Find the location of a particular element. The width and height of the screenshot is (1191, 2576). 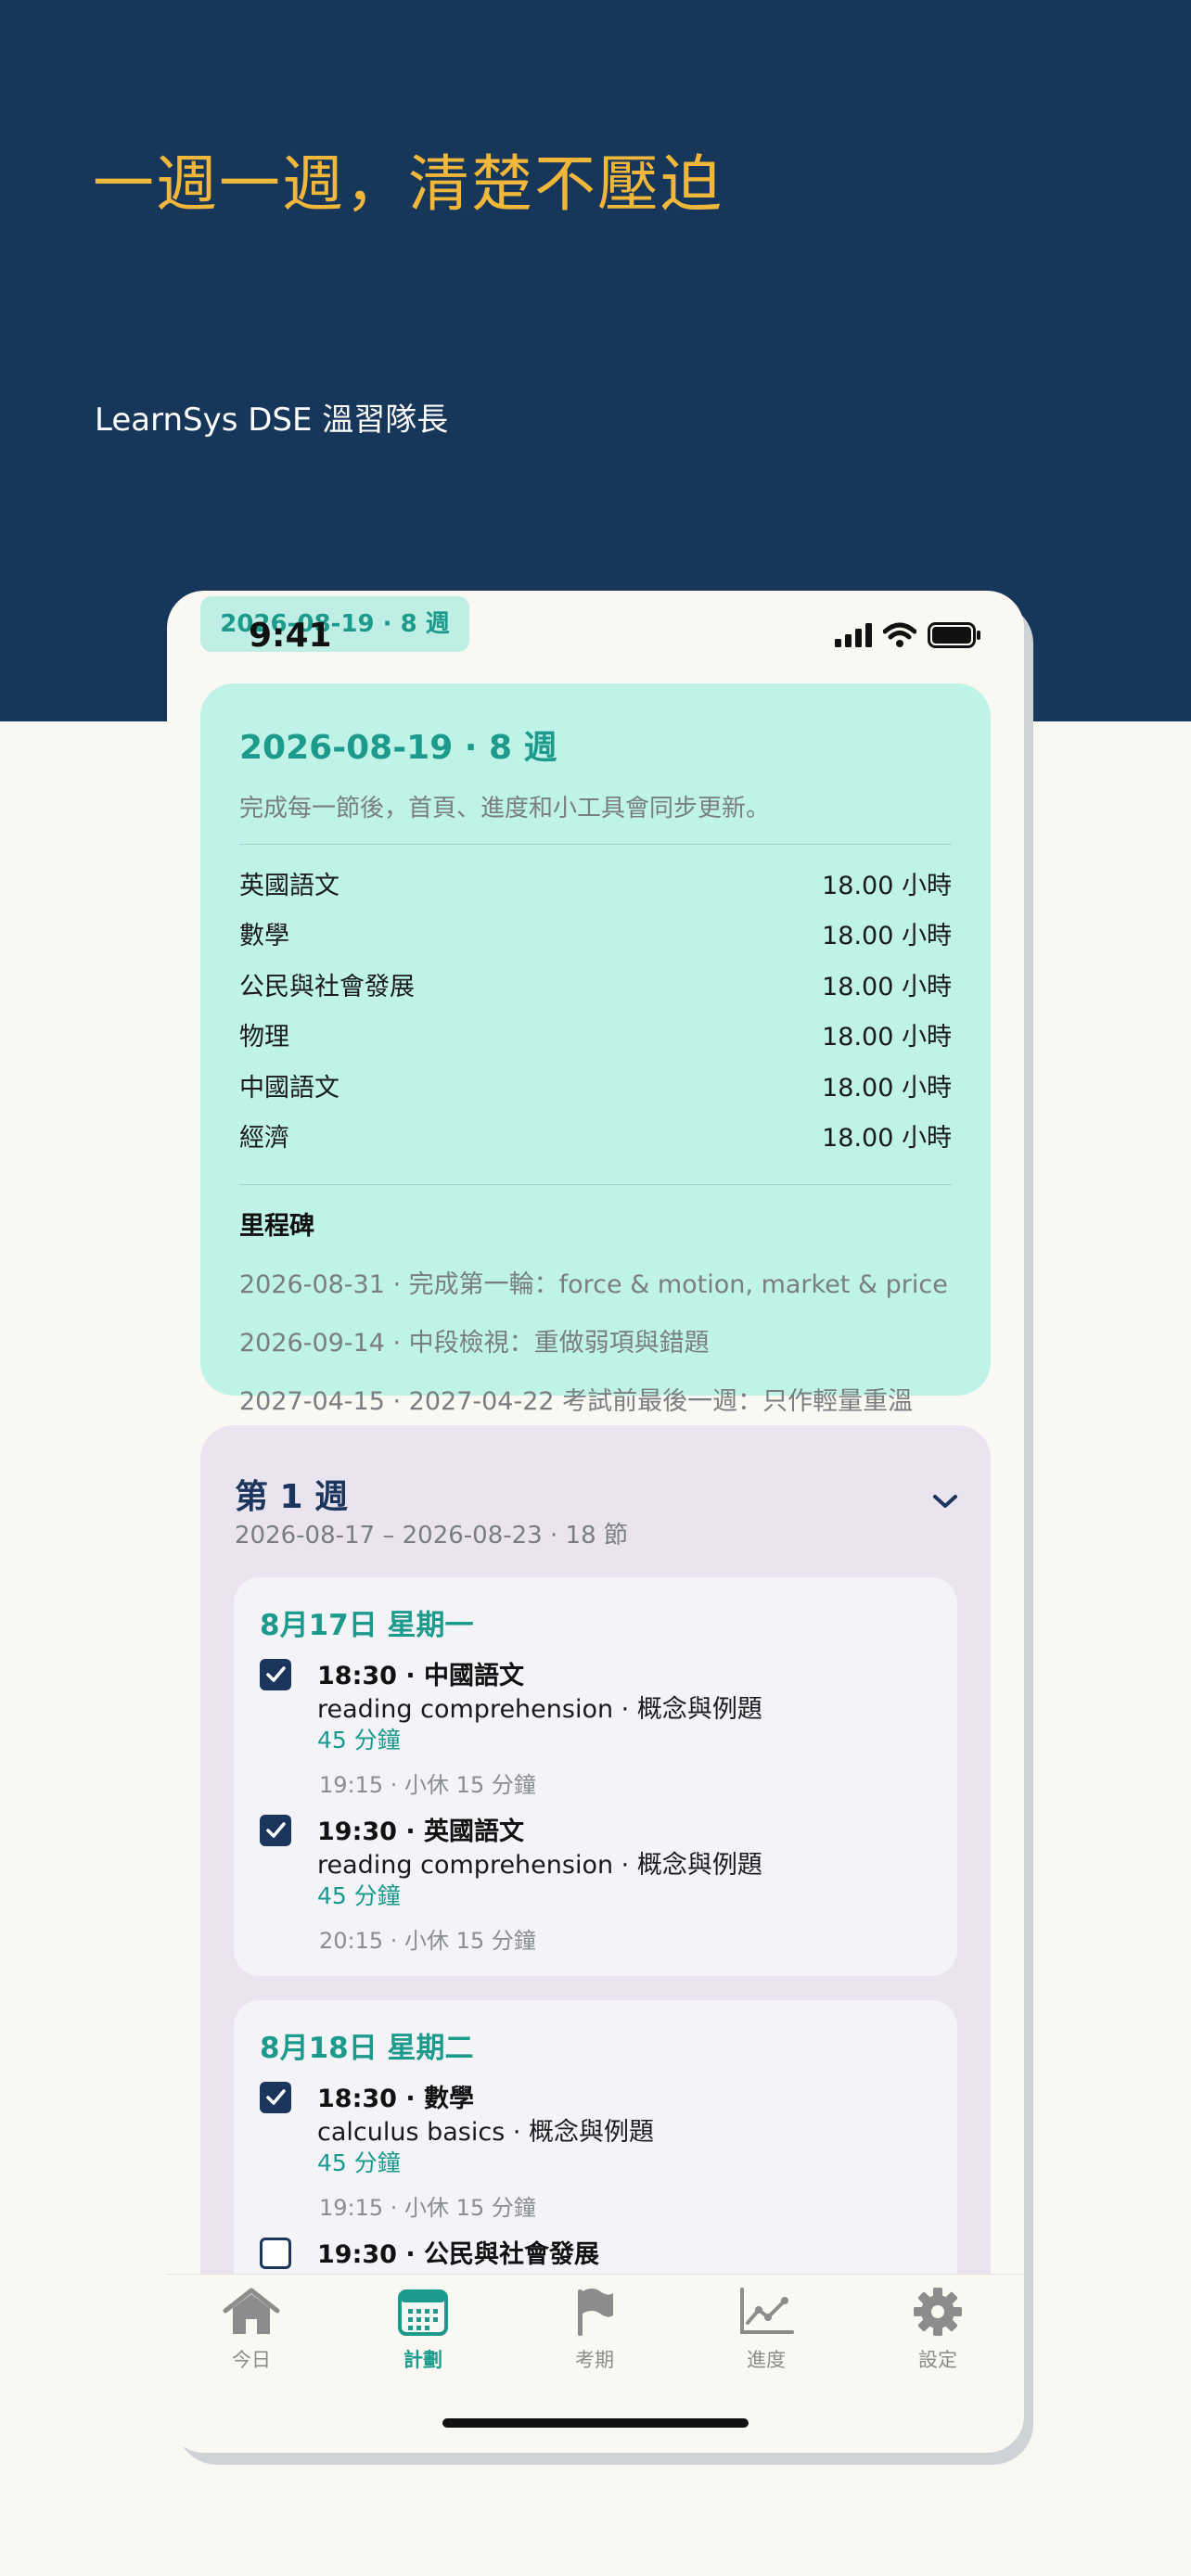

tab-bar: 今日 計劃 考期 進度 設定 is located at coordinates (595, 2364).